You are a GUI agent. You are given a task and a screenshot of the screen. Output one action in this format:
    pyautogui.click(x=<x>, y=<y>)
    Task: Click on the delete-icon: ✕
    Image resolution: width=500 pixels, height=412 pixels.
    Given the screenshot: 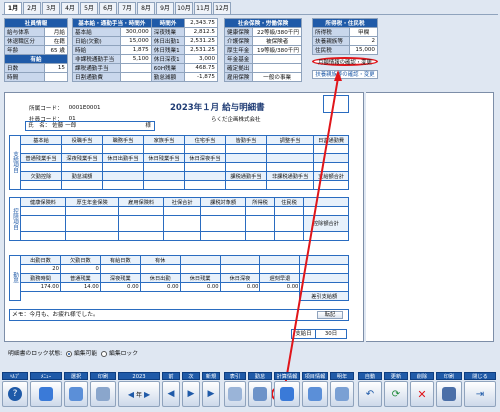 What is the action you would take?
    pyautogui.click(x=422, y=394)
    